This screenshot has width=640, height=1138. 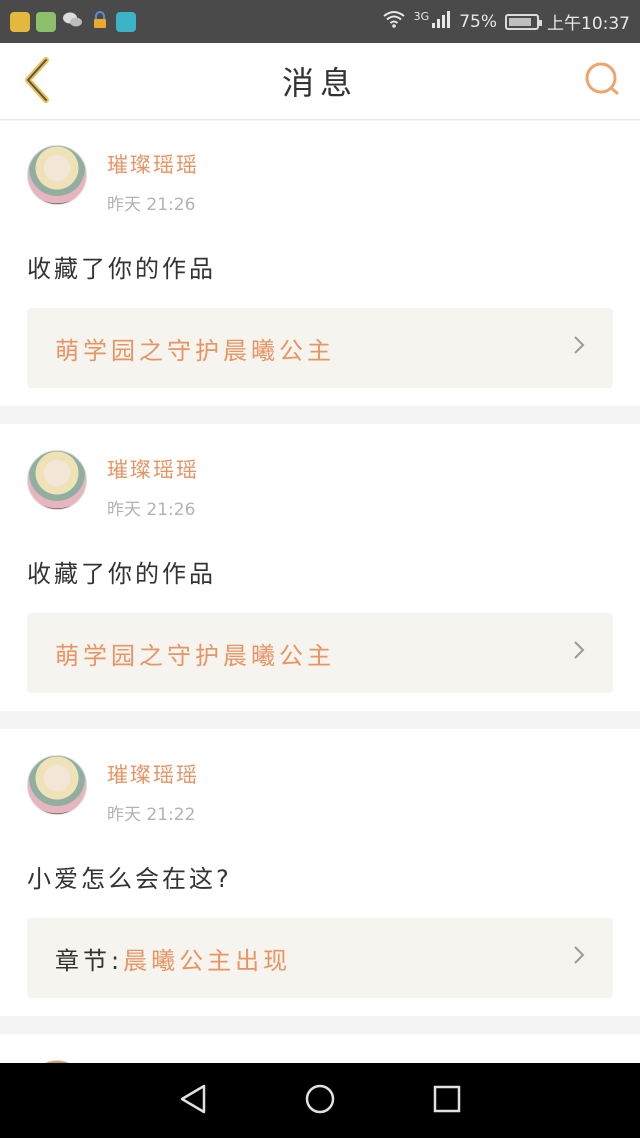 What do you see at coordinates (129, 879) in the screenshot?
I see `message-text: 小爱怎么会在这?` at bounding box center [129, 879].